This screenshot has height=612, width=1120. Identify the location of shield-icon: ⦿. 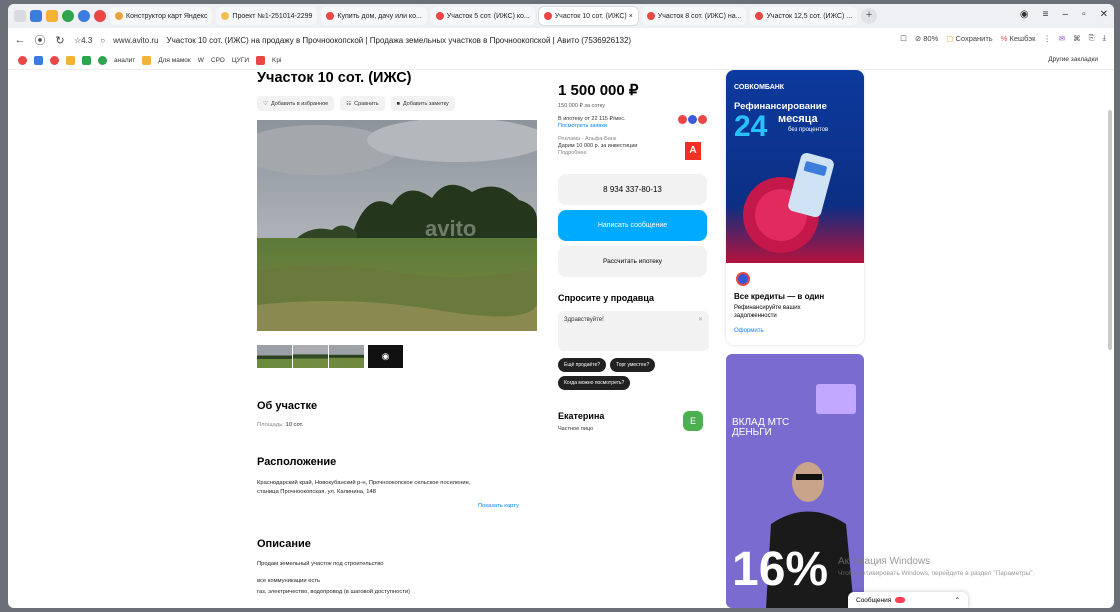
(40, 40).